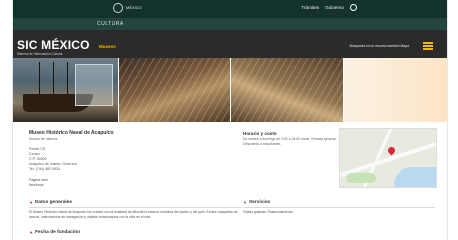 The image size is (458, 240). Describe the element at coordinates (118, 8) in the screenshot. I see `coat-of-arms-icon` at that location.